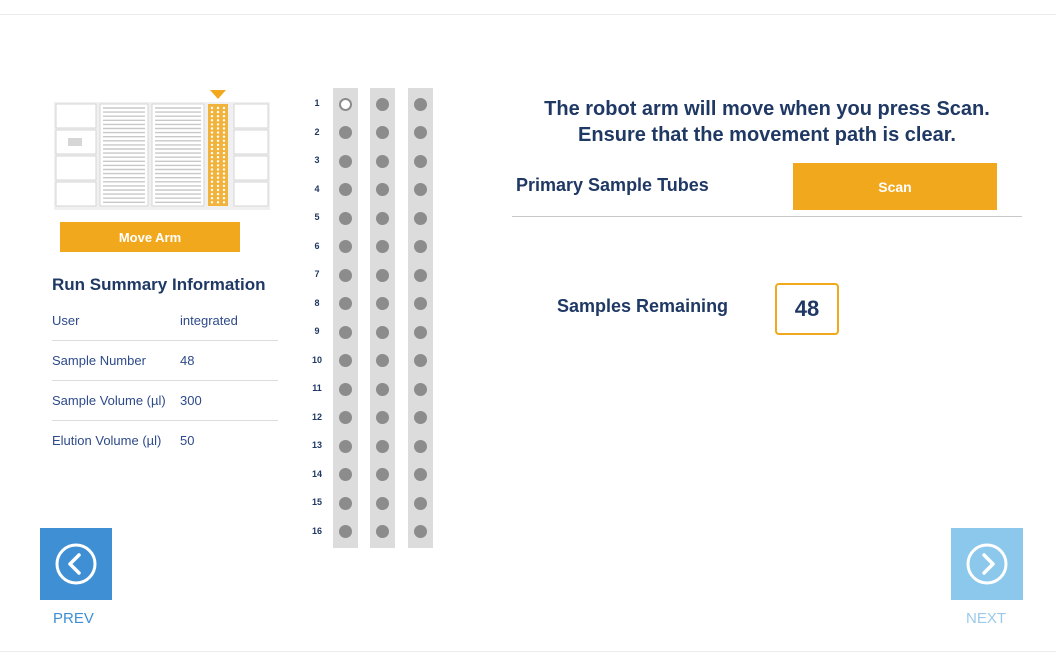  Describe the element at coordinates (643, 306) in the screenshot. I see `samples-remaining-label: Samples Remaining` at that location.